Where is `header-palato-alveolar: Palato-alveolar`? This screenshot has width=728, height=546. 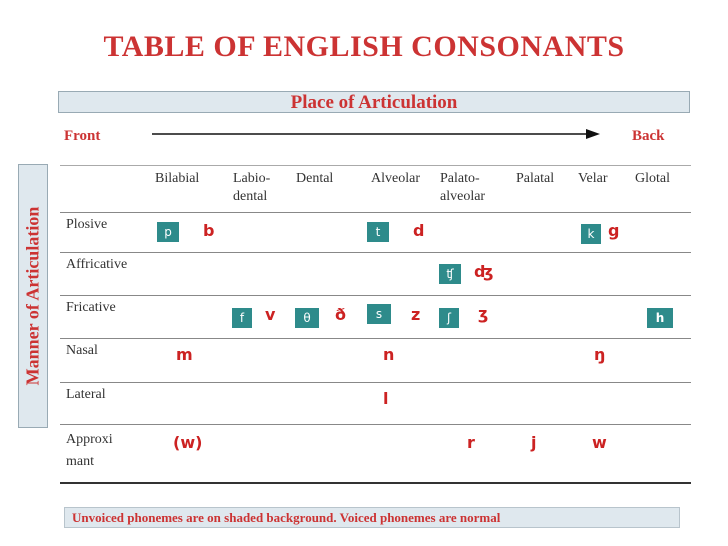 header-palato-alveolar: Palato-alveolar is located at coordinates (472, 189).